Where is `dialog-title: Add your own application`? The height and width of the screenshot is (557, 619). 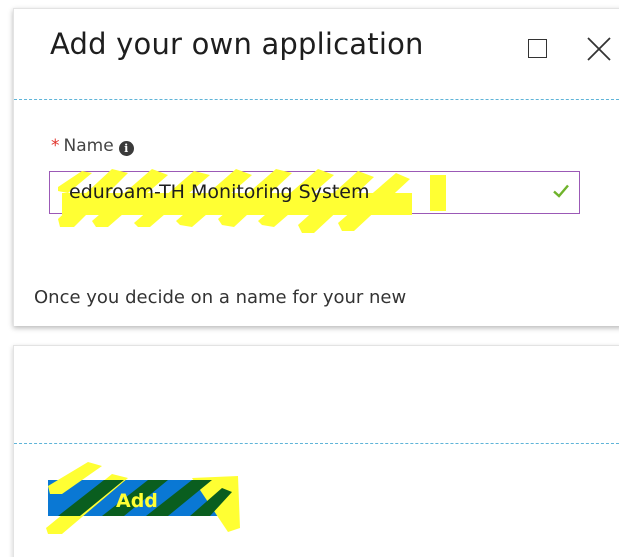
dialog-title: Add your own application is located at coordinates (237, 44).